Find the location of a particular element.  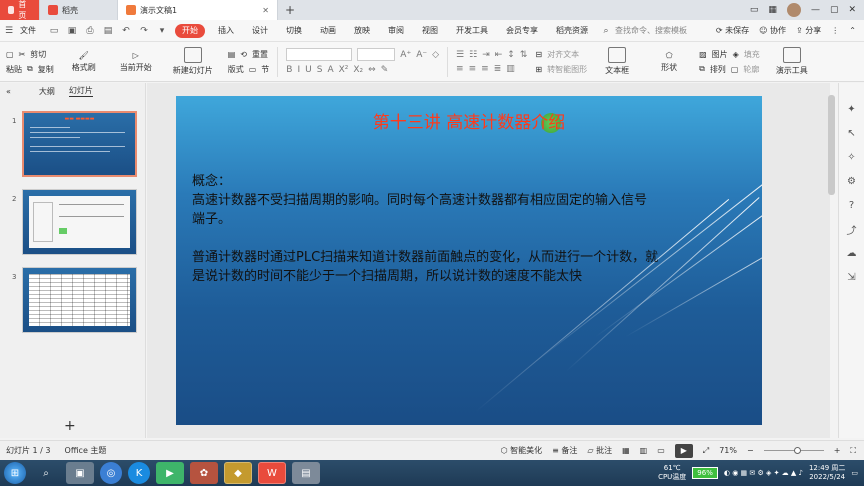

outline-button: 轮廓 is located at coordinates (751, 69).